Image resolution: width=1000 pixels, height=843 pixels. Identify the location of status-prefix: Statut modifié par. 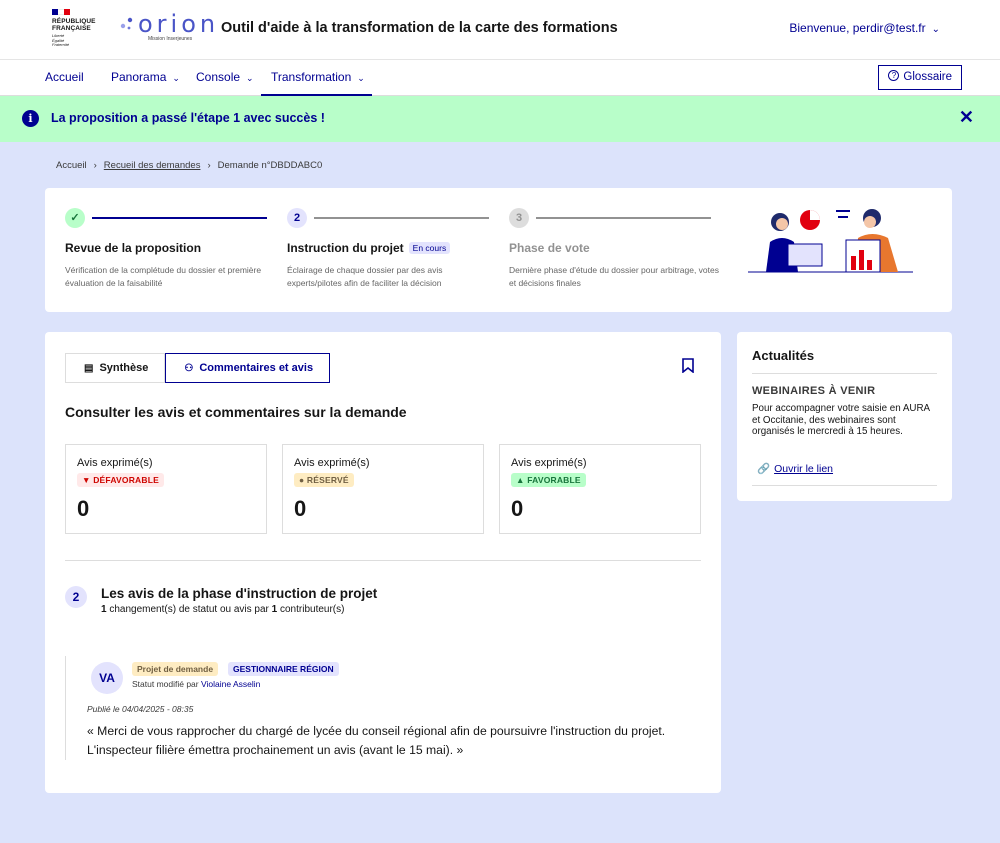
(166, 684).